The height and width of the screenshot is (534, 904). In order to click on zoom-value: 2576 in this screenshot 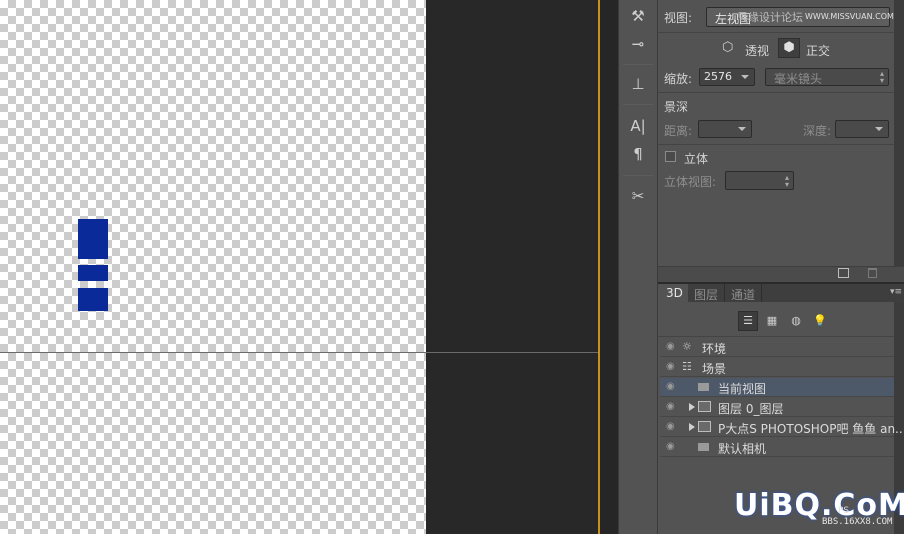, I will do `click(718, 76)`.